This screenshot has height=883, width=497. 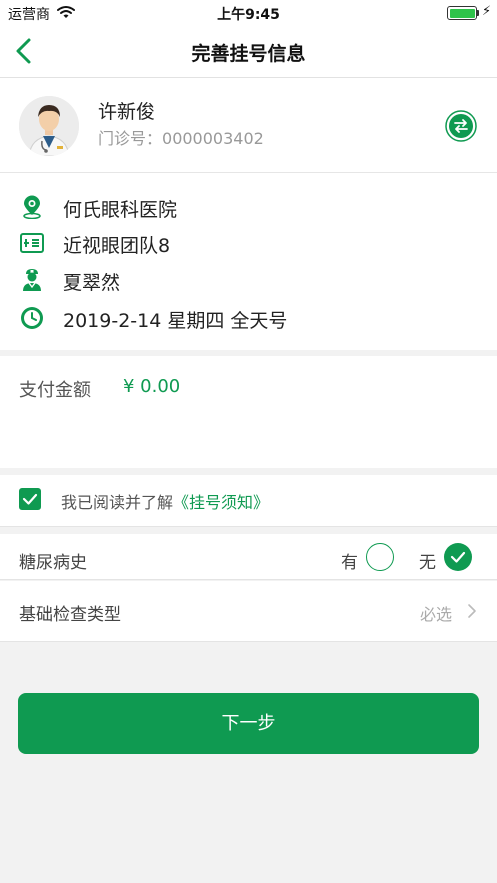 I want to click on agreement-row: 我已阅读并了解《挂号须知》, so click(x=248, y=501).